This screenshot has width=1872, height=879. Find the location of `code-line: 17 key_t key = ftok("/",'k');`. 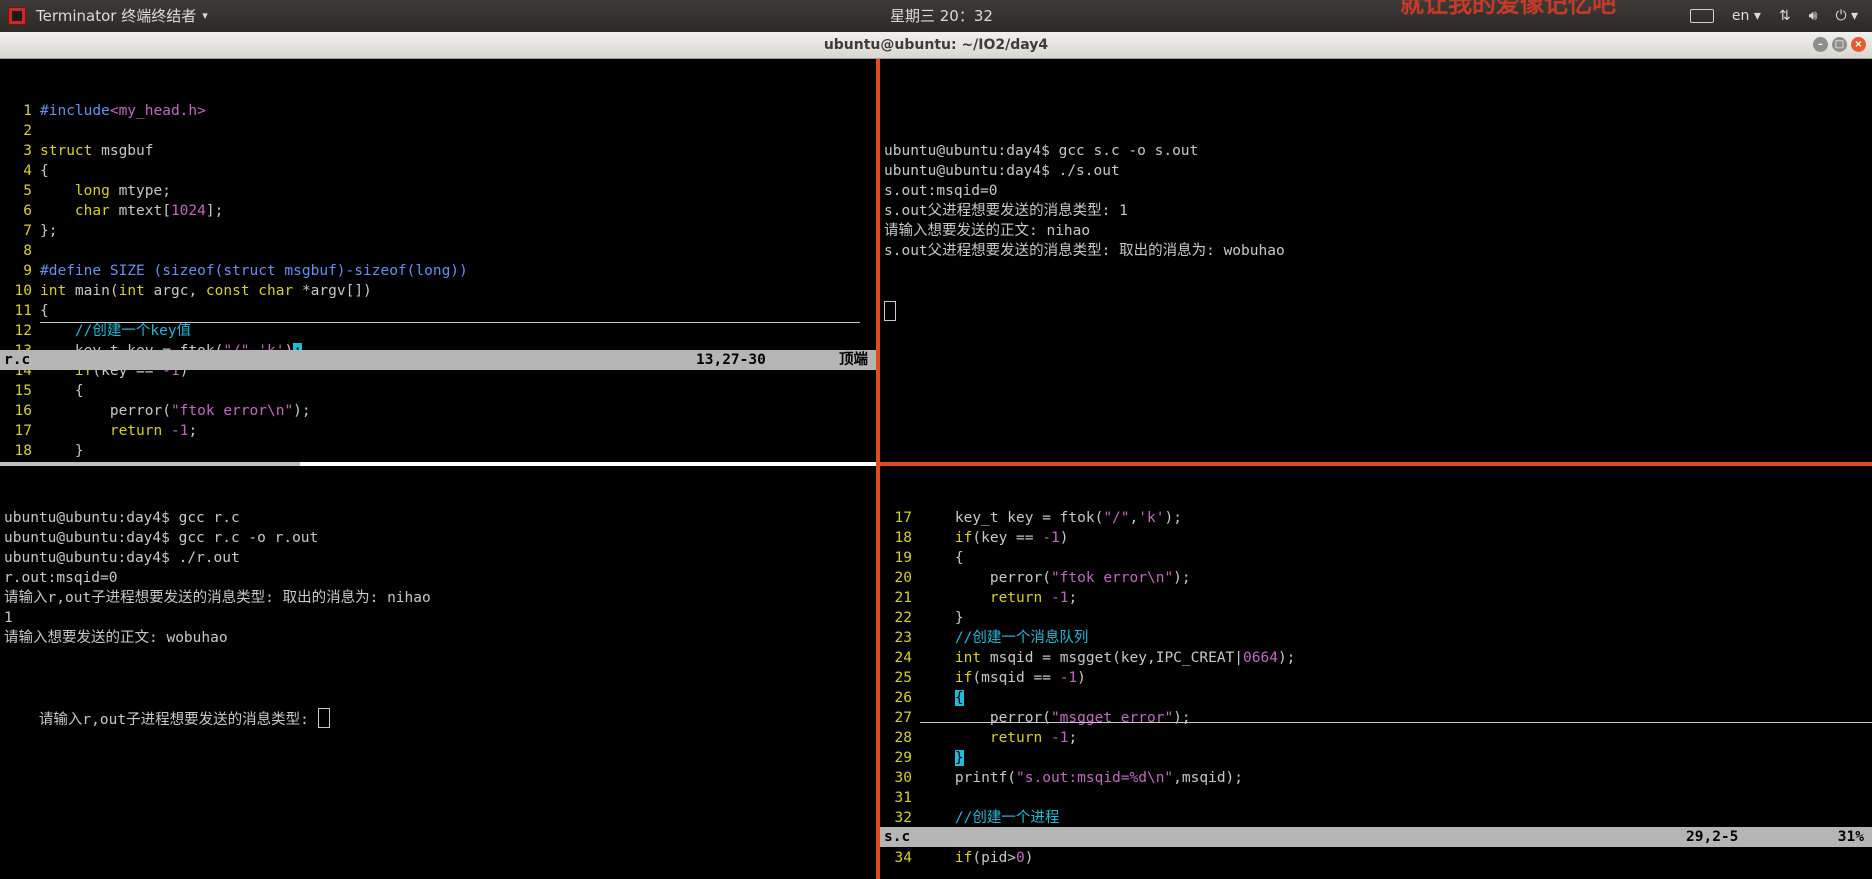

code-line: 17 key_t key = ftok("/",'k'); is located at coordinates (1376, 518).